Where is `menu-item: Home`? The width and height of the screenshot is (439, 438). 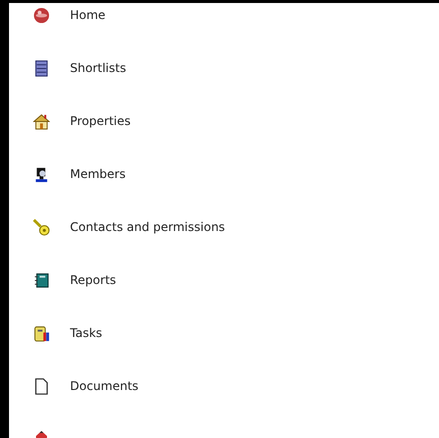 menu-item: Home is located at coordinates (88, 15).